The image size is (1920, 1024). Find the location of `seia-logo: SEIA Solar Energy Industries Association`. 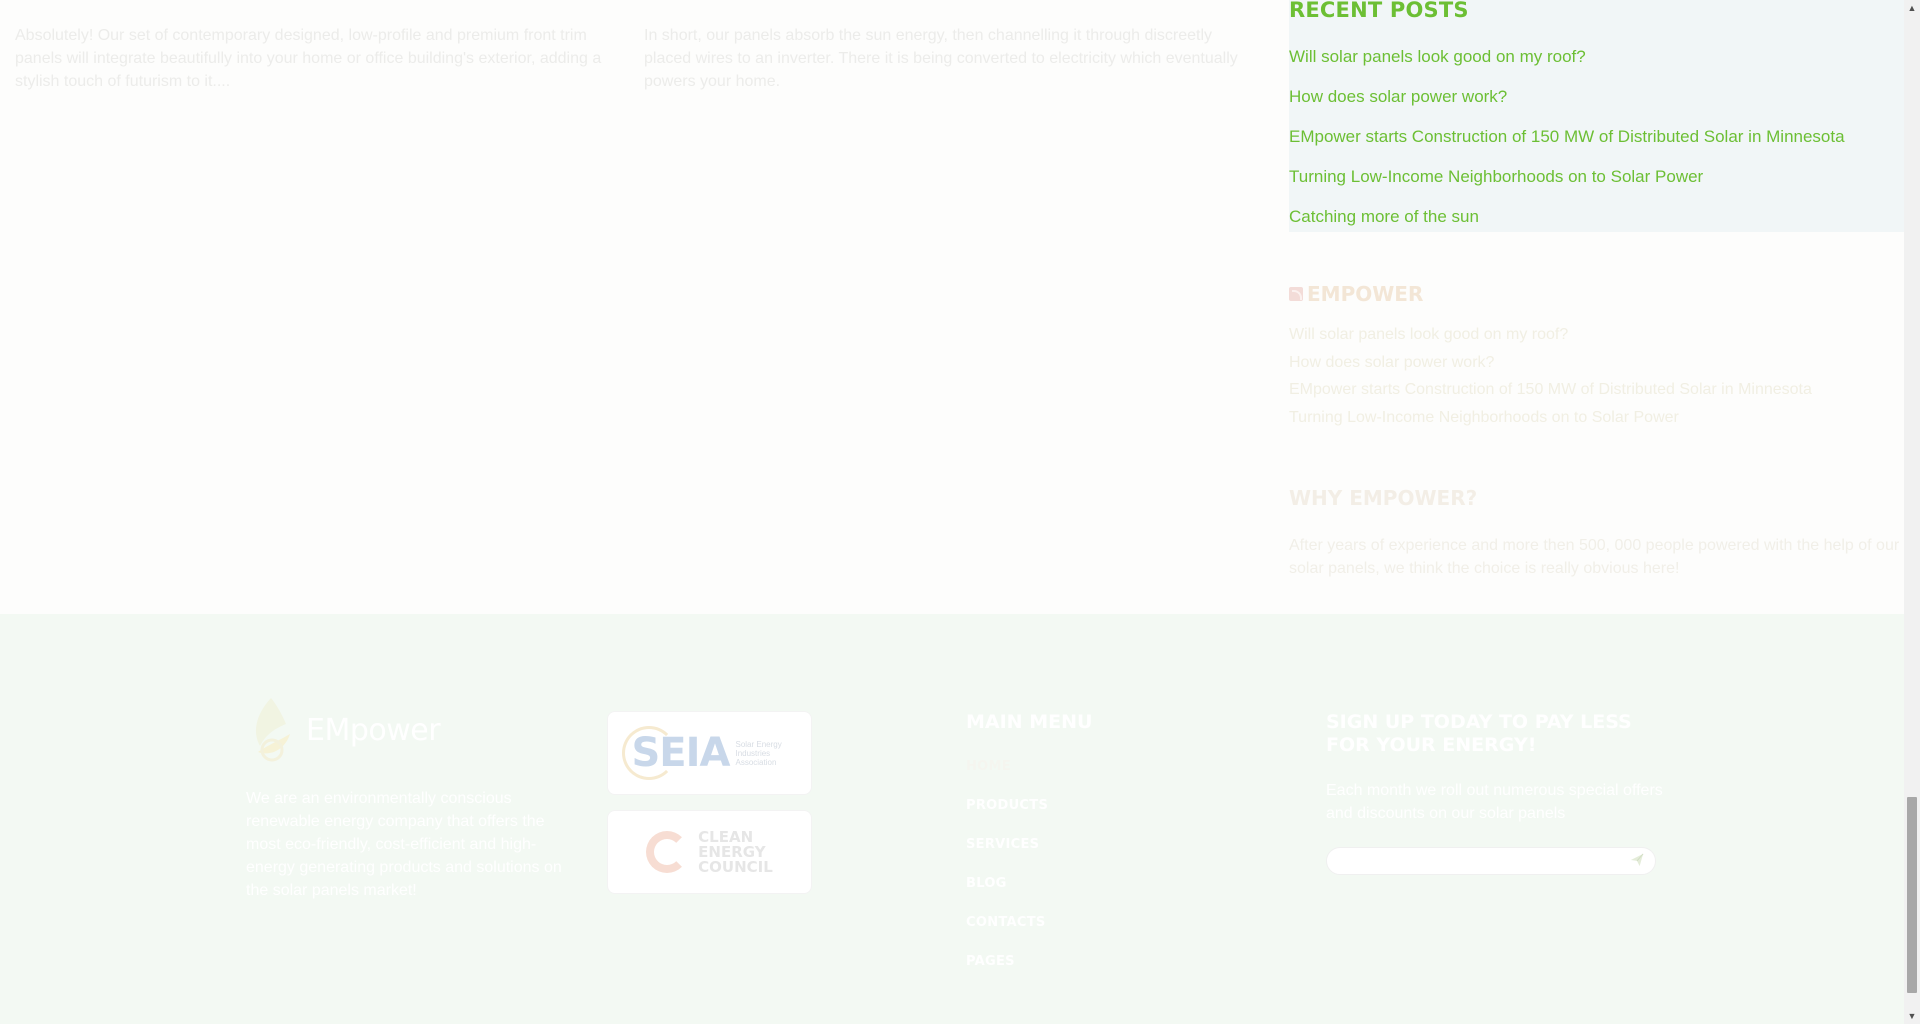

seia-logo: SEIA Solar Energy Industries Association is located at coordinates (704, 753).